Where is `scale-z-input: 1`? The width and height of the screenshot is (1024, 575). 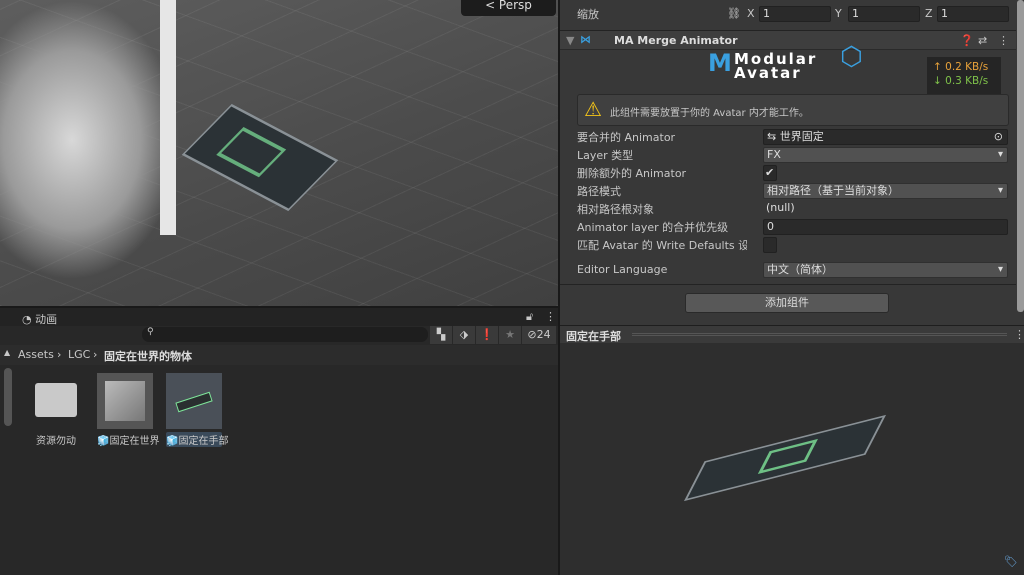
scale-z-input: 1 is located at coordinates (973, 13).